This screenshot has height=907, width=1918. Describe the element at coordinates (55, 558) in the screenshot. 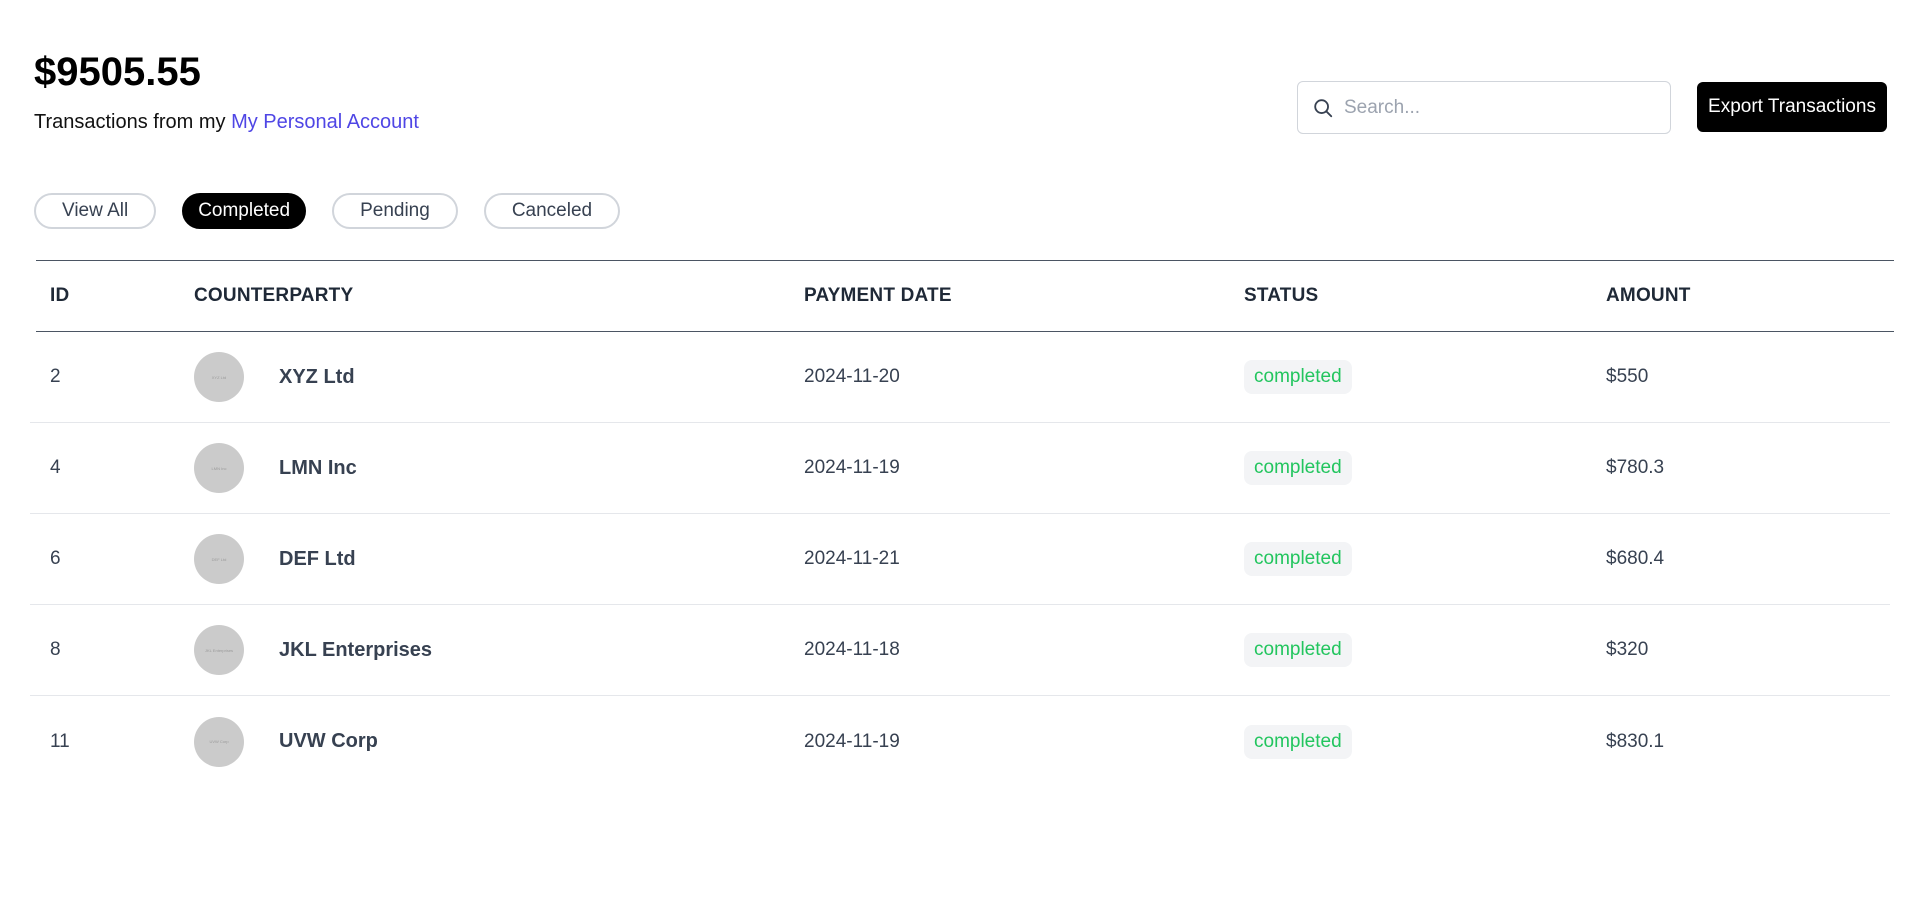

I see `row-id: 6` at that location.